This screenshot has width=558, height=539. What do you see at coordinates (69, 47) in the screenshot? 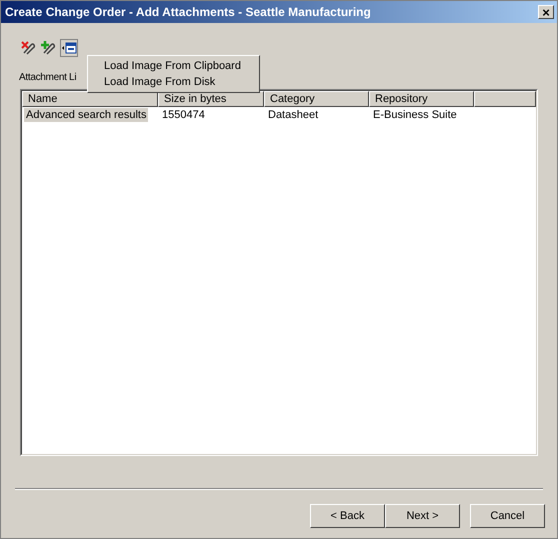
I see `form-icon` at bounding box center [69, 47].